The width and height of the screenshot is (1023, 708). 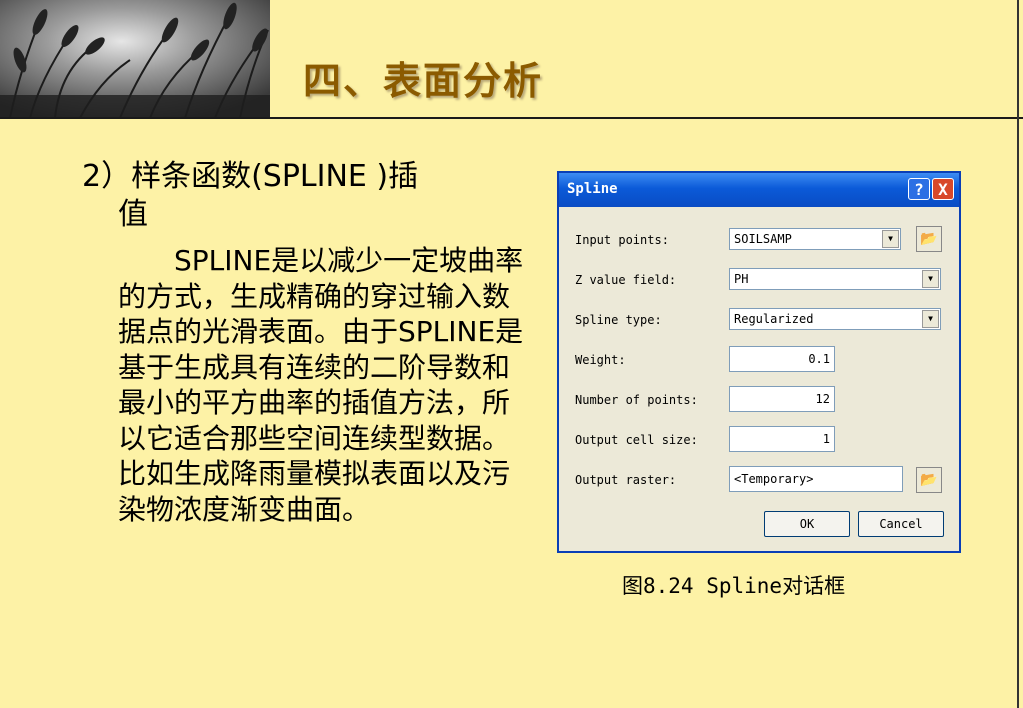 I want to click on section-heading: 2）样条函数(SPLINE )插 值, so click(x=302, y=196).